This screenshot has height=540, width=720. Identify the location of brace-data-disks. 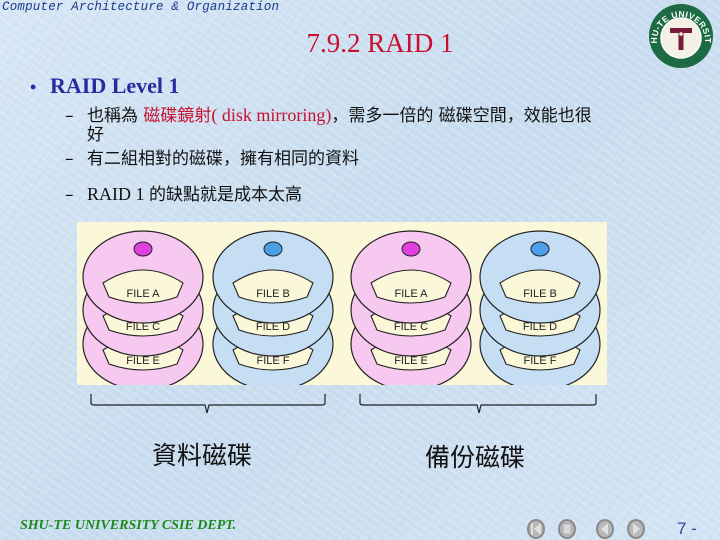
(208, 404).